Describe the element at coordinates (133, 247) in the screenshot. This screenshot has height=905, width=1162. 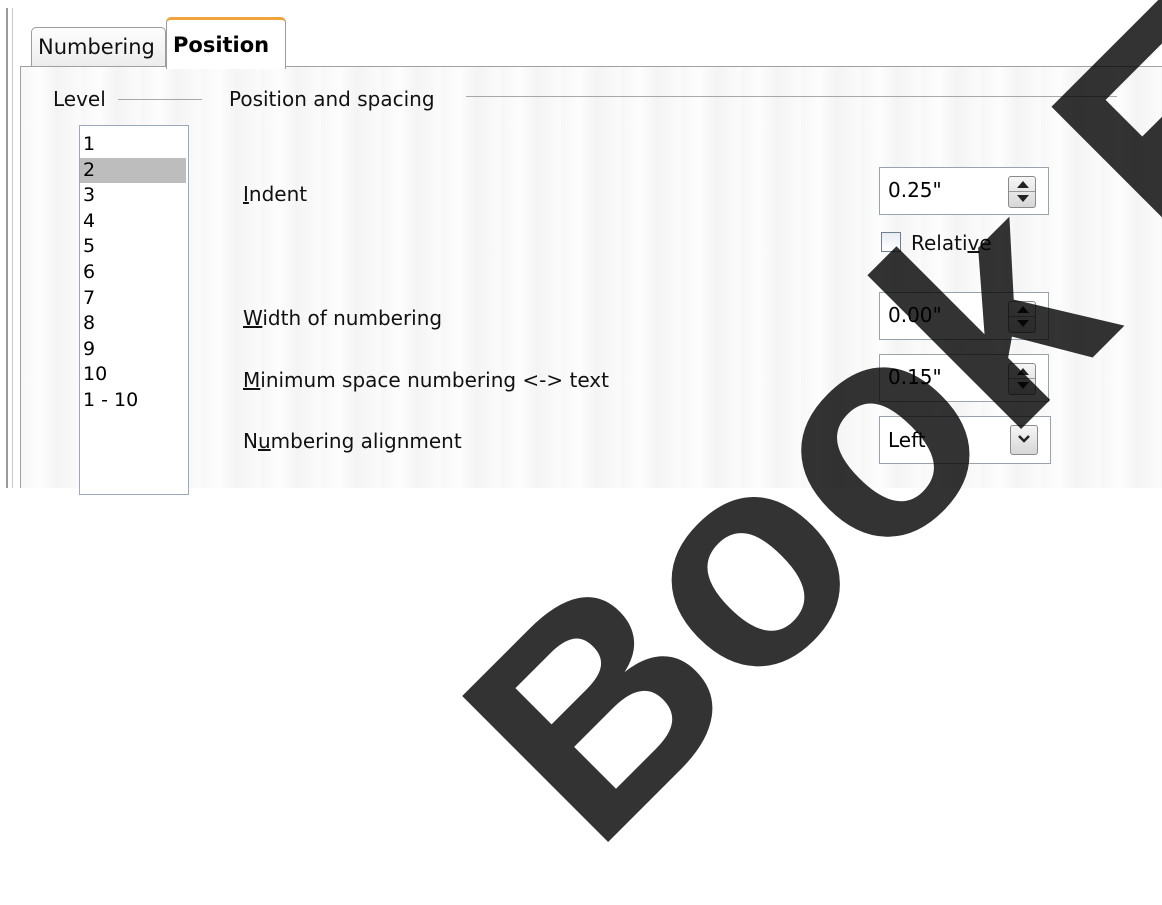
I see `level-item-5: 5` at that location.